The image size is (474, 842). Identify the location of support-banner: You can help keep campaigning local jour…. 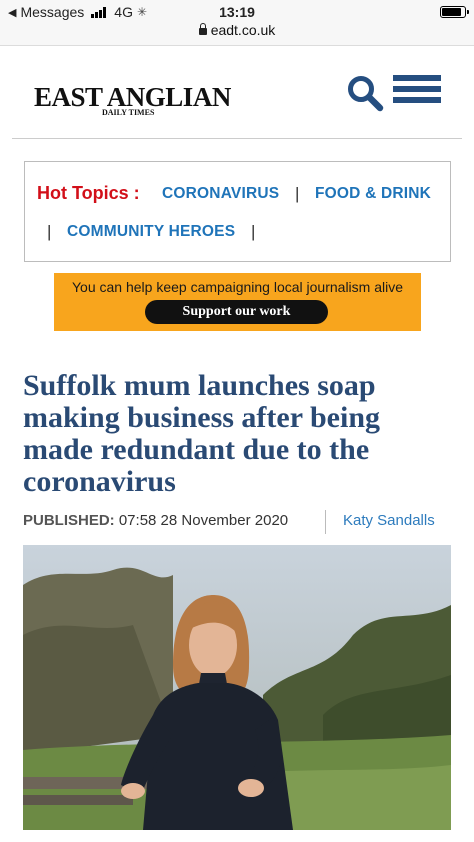
(237, 302).